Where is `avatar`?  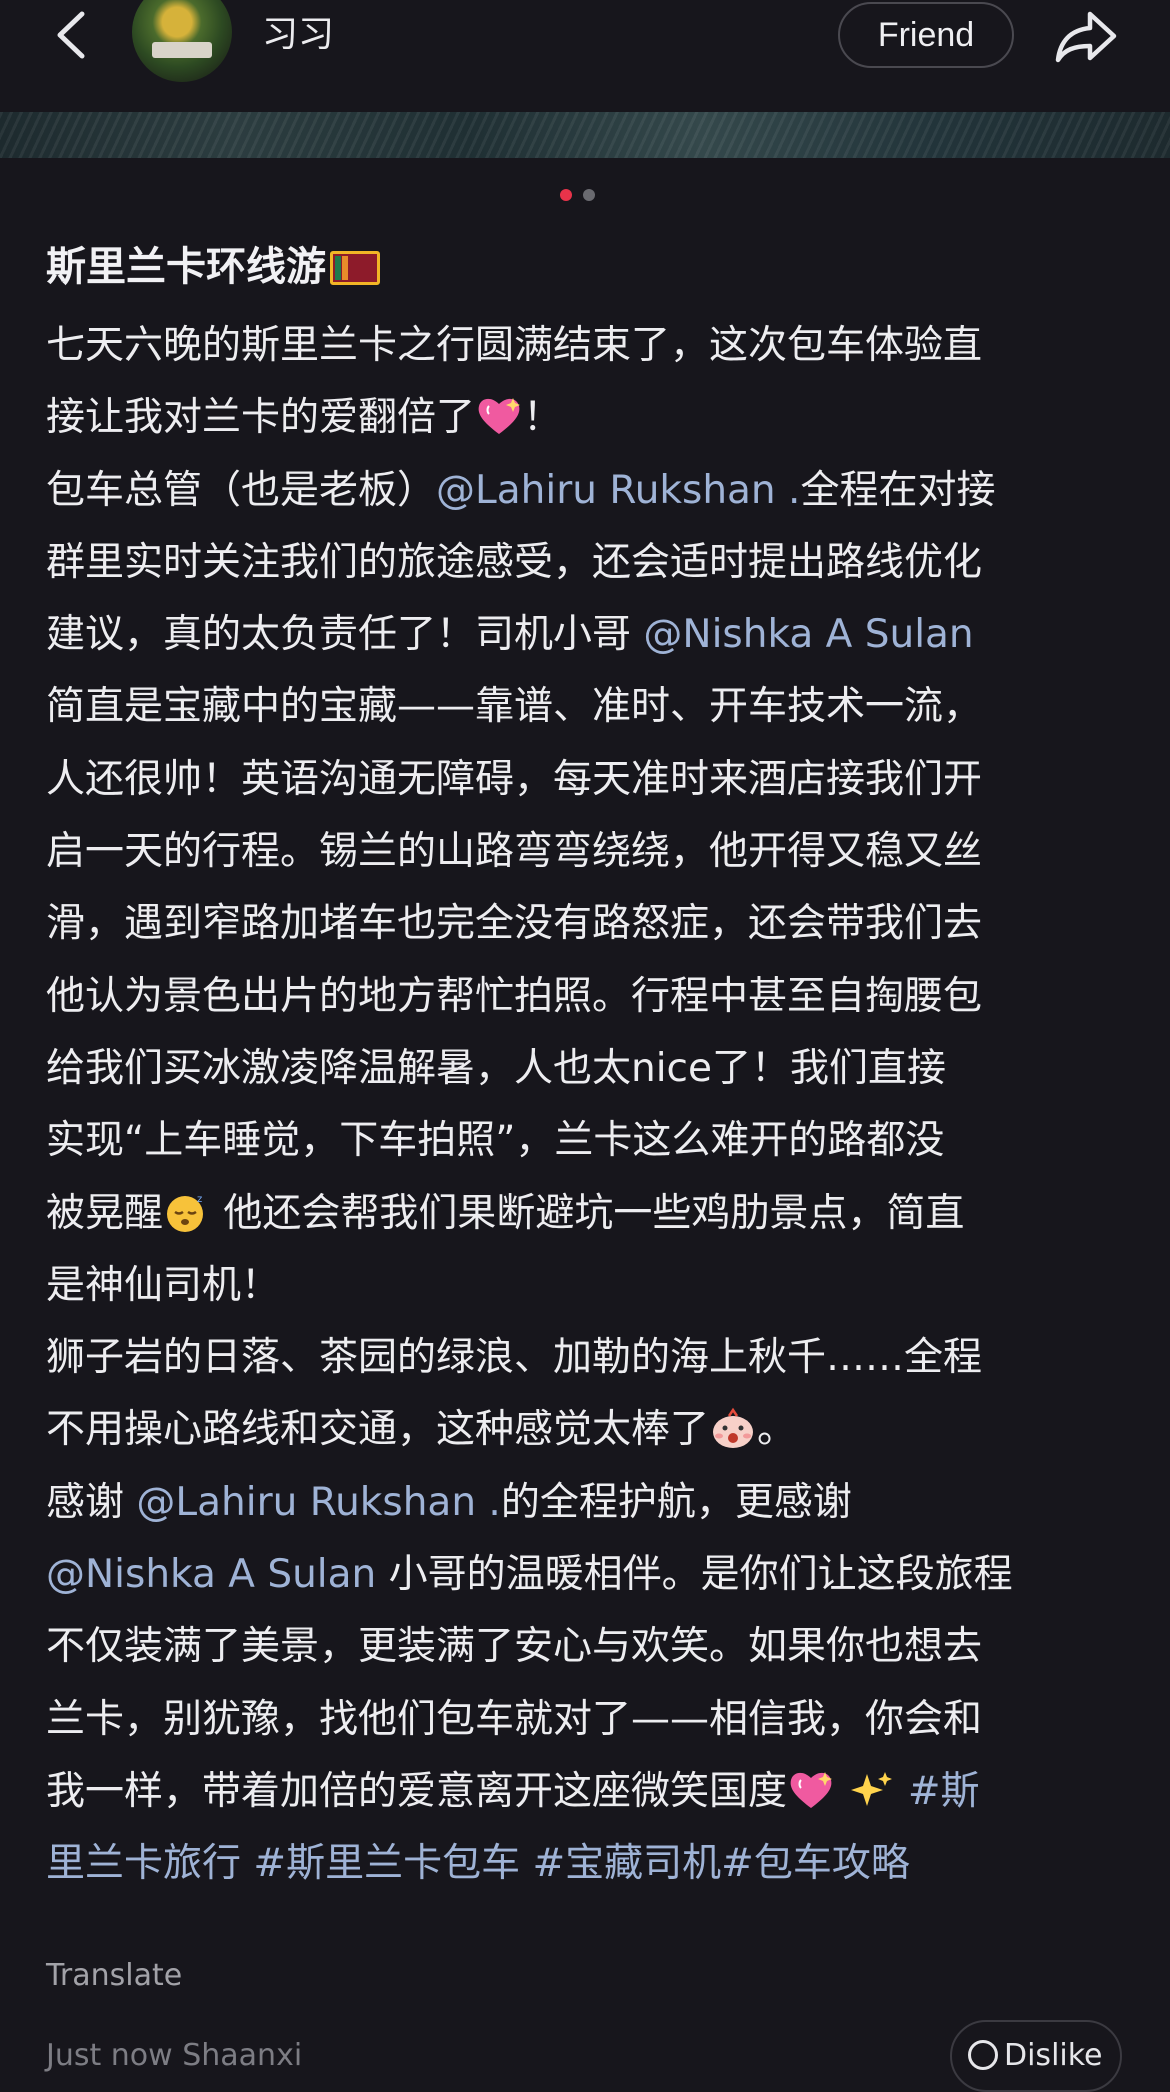 avatar is located at coordinates (182, 41).